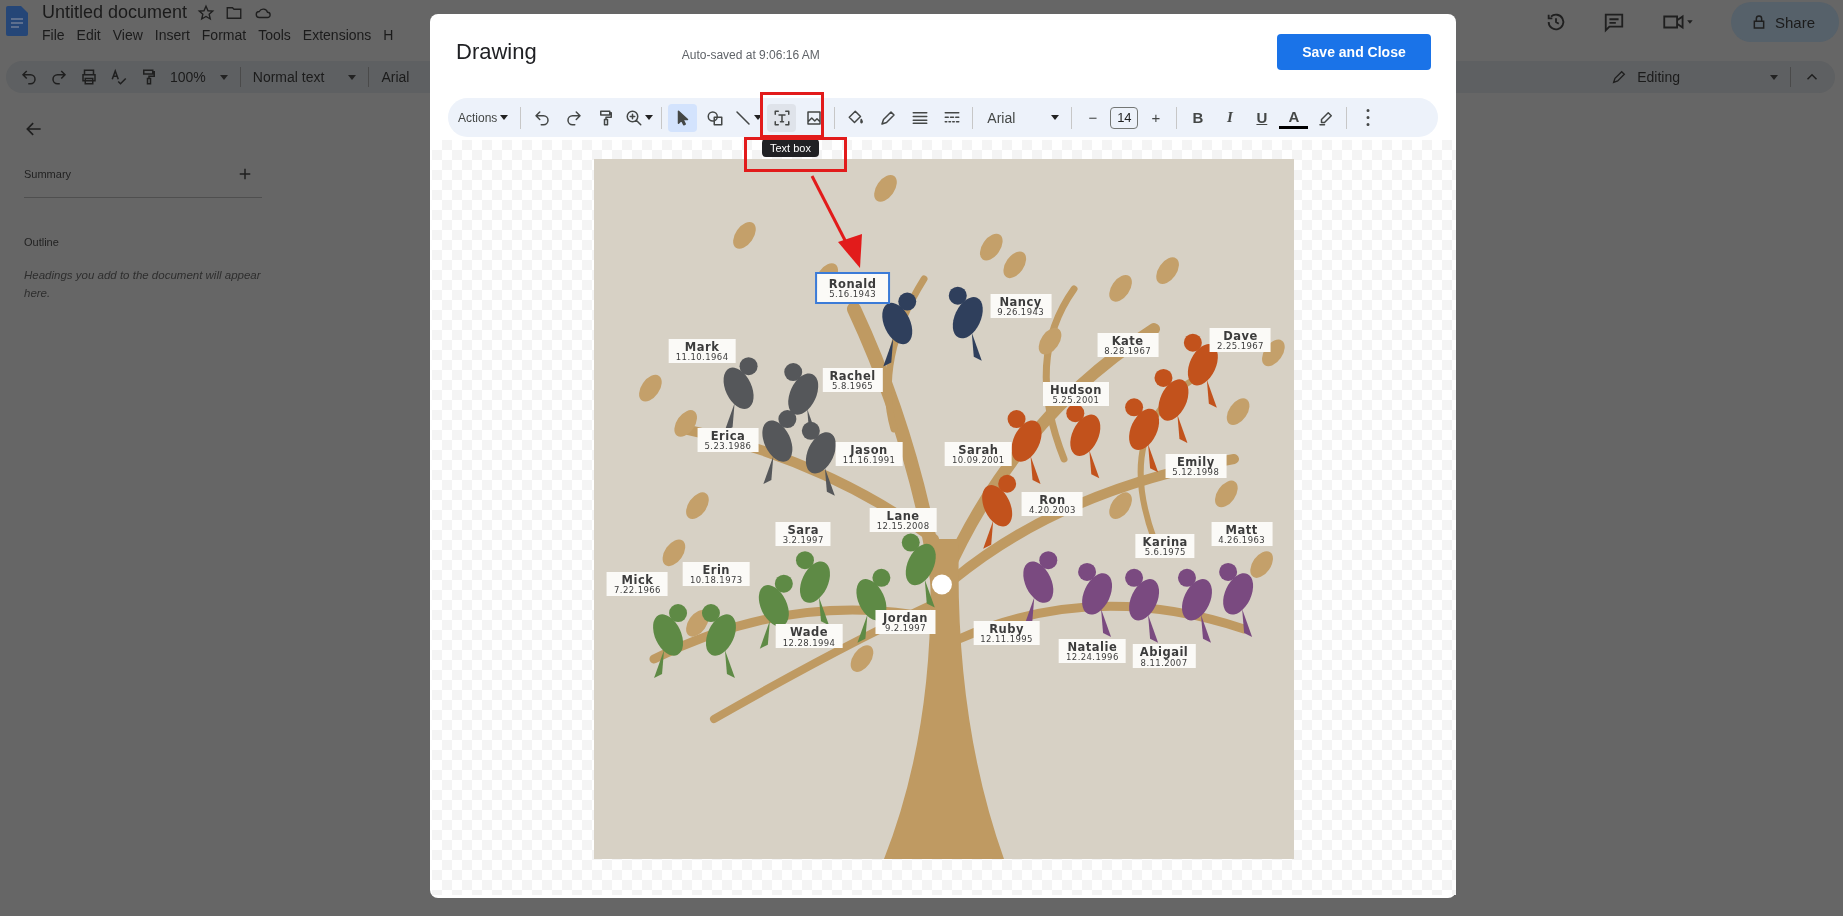  I want to click on comment-icon, so click(1613, 22).